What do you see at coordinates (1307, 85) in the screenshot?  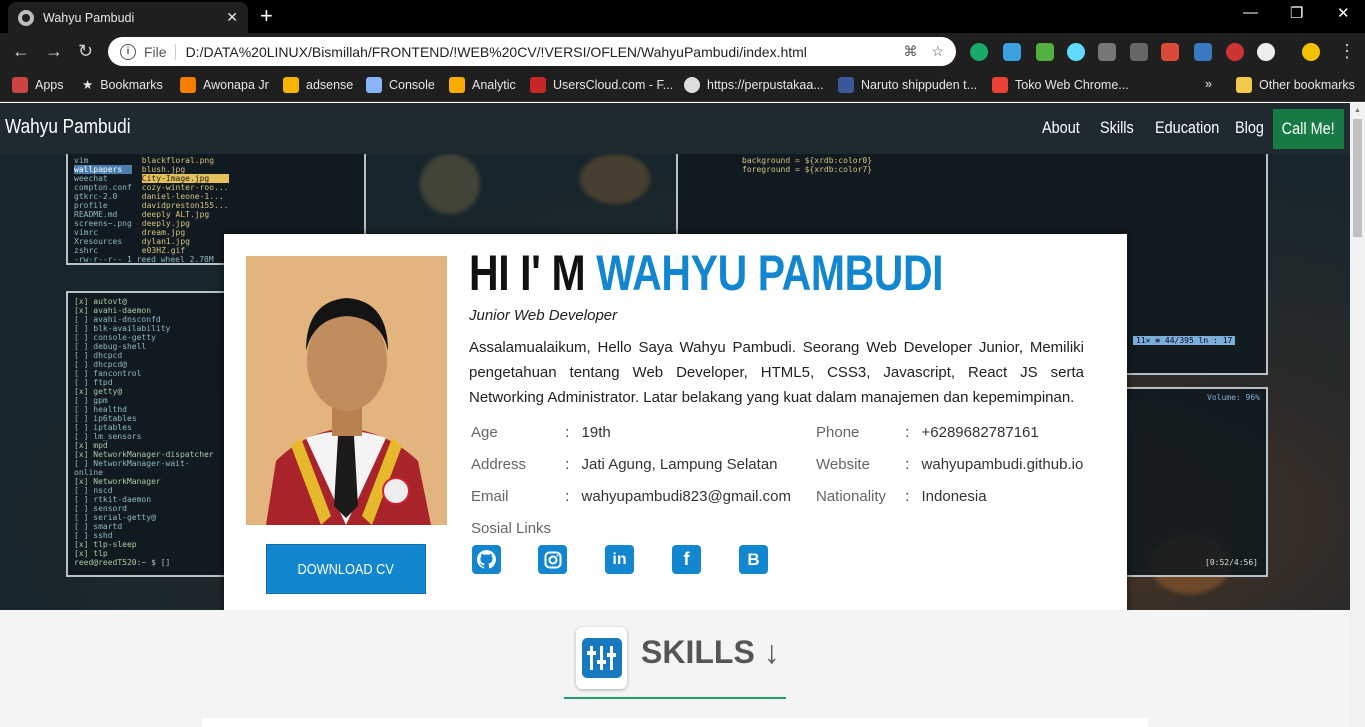 I see `bookmark-label: Other bookmarks` at bounding box center [1307, 85].